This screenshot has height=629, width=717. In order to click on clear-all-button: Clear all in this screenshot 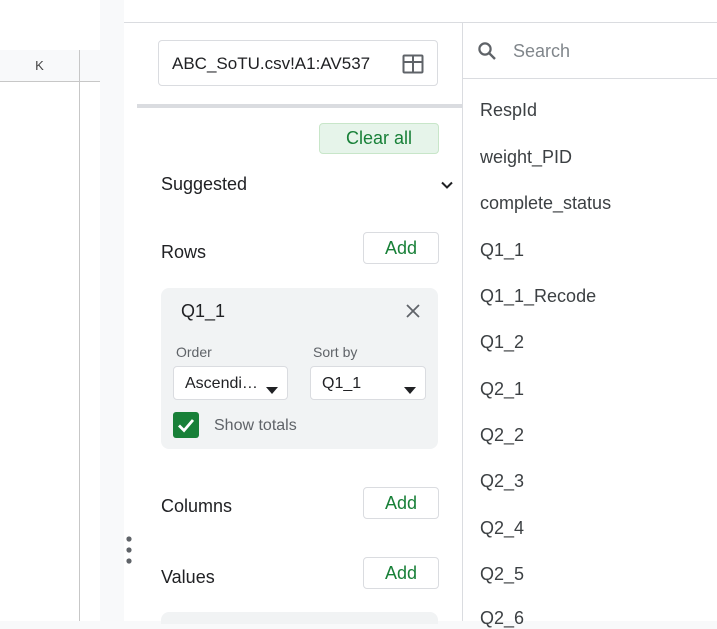, I will do `click(379, 138)`.